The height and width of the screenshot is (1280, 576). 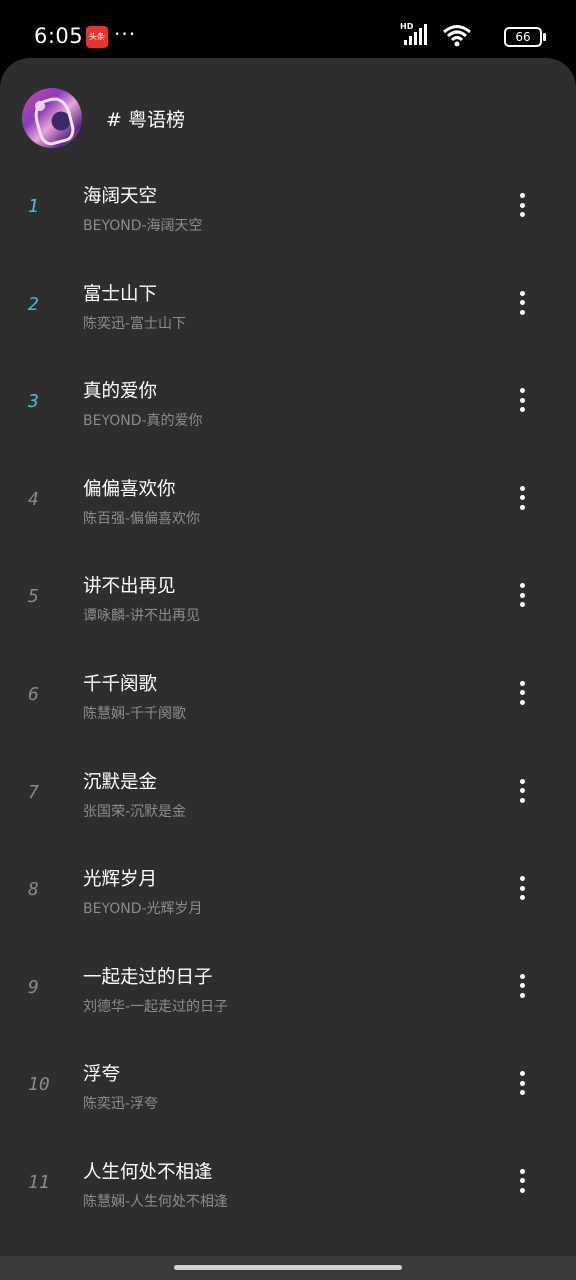 What do you see at coordinates (120, 782) in the screenshot?
I see `song-title: 沉默是金` at bounding box center [120, 782].